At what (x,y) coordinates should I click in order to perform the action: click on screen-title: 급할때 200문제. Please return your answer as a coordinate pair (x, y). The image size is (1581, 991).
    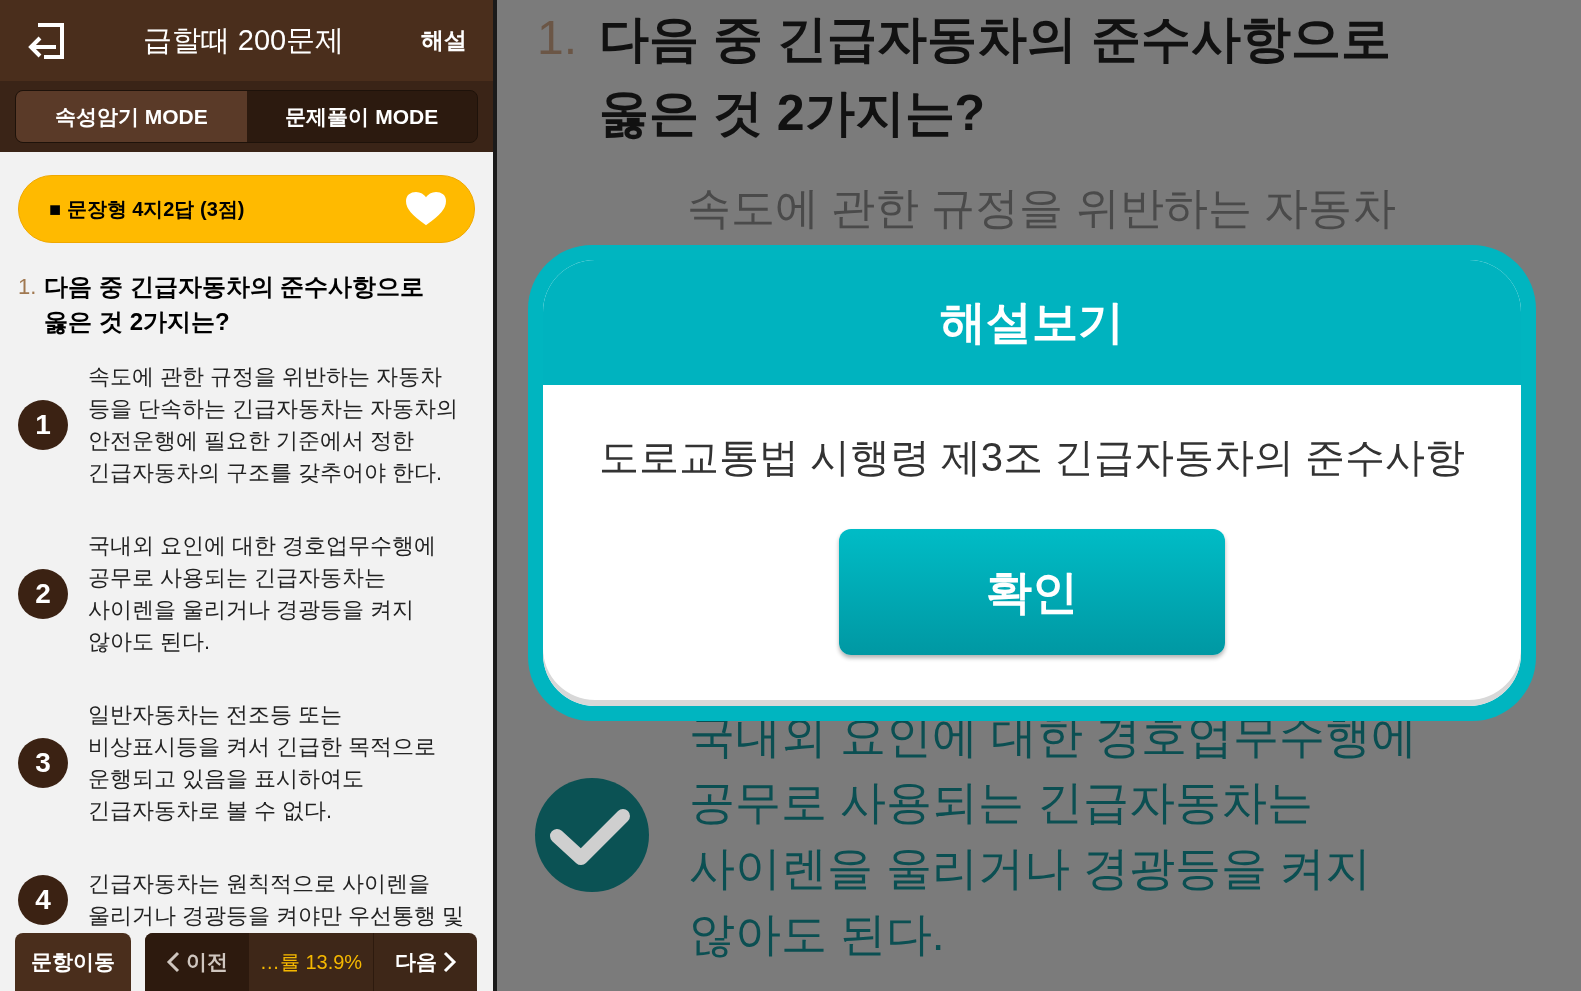
    Looking at the image, I should click on (243, 40).